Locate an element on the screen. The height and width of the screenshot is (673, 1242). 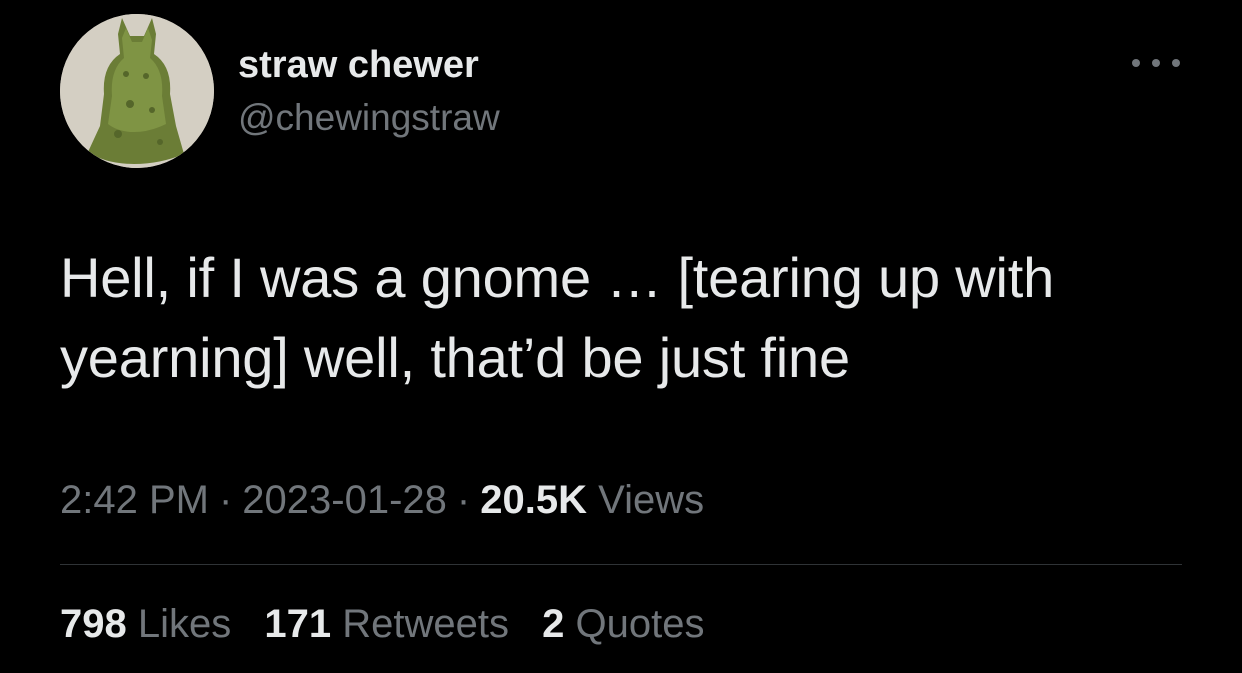
tweet-meta: 2:42 PM · 2023-01-28 · 20.5K Views is located at coordinates (382, 500).